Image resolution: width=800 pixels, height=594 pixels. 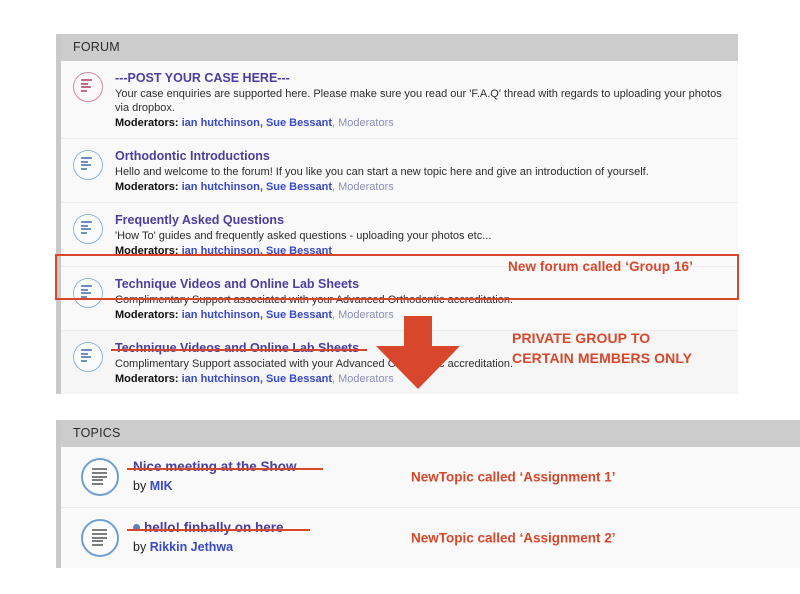 I want to click on unread-dot-icon, so click(x=136, y=527).